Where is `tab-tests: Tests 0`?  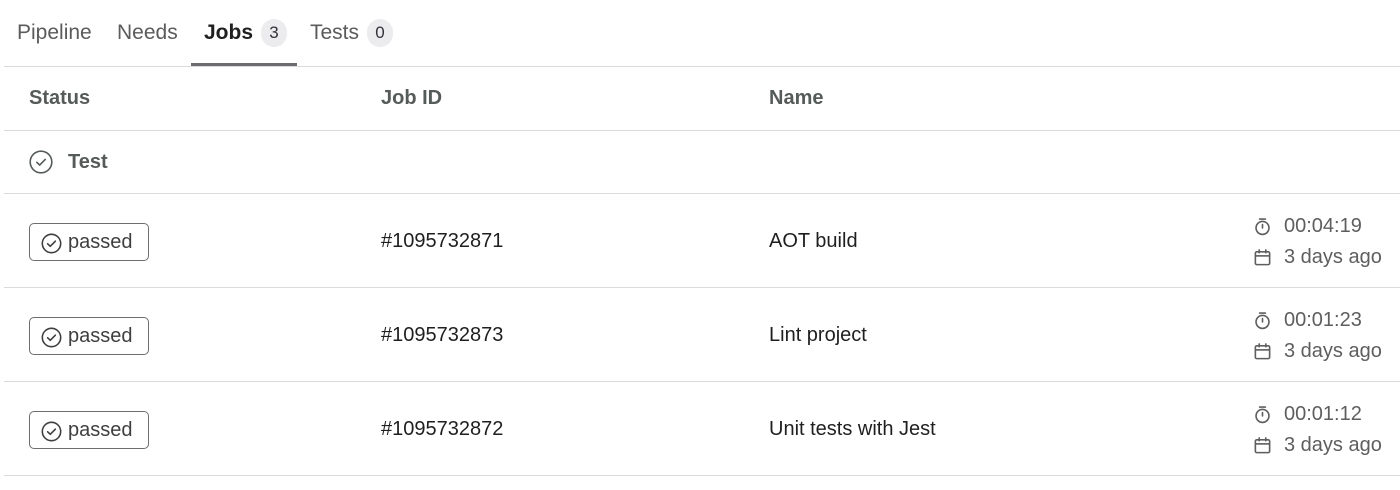
tab-tests: Tests 0 is located at coordinates (352, 33).